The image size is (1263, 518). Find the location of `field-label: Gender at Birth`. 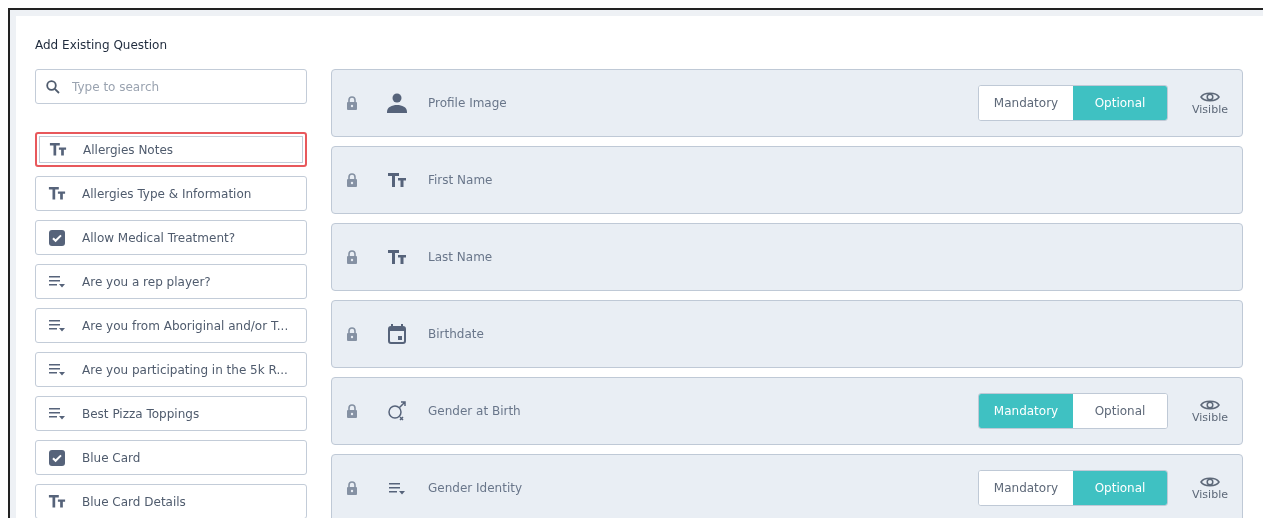

field-label: Gender at Birth is located at coordinates (475, 411).